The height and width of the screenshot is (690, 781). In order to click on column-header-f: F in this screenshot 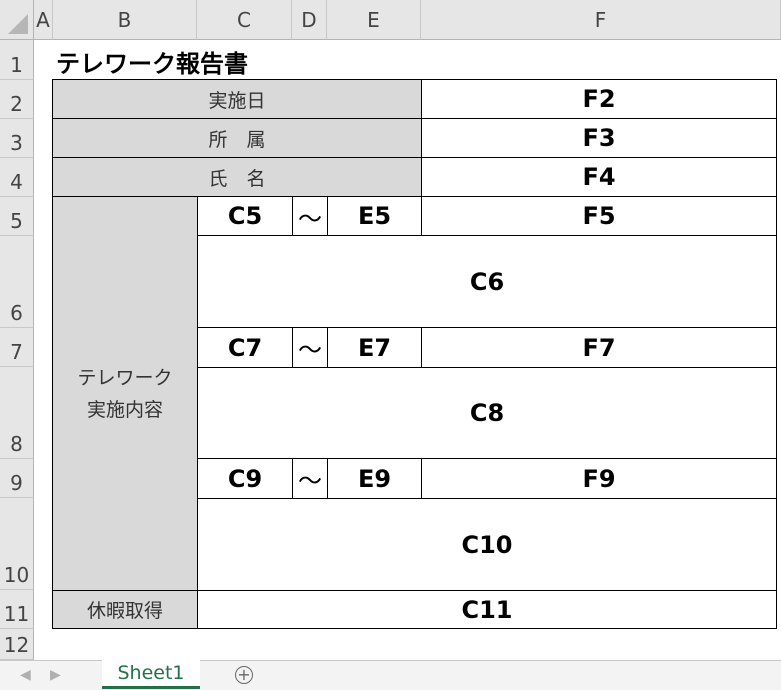, I will do `click(601, 20)`.